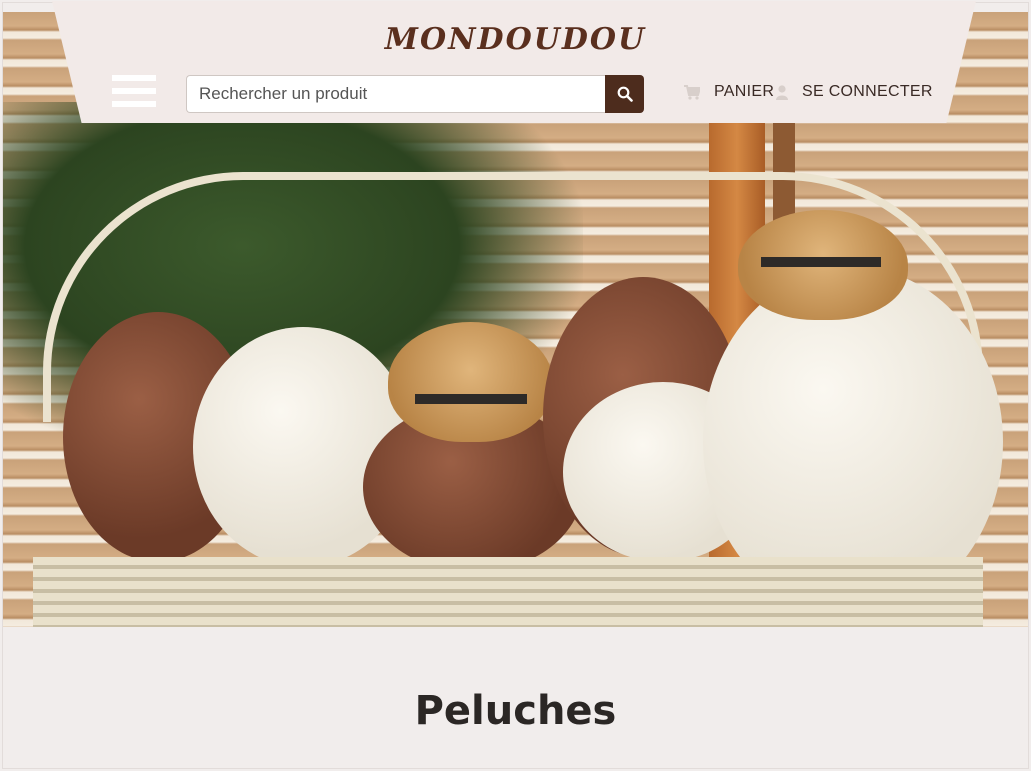  Describe the element at coordinates (744, 91) in the screenshot. I see `cart-label: PANIER` at that location.